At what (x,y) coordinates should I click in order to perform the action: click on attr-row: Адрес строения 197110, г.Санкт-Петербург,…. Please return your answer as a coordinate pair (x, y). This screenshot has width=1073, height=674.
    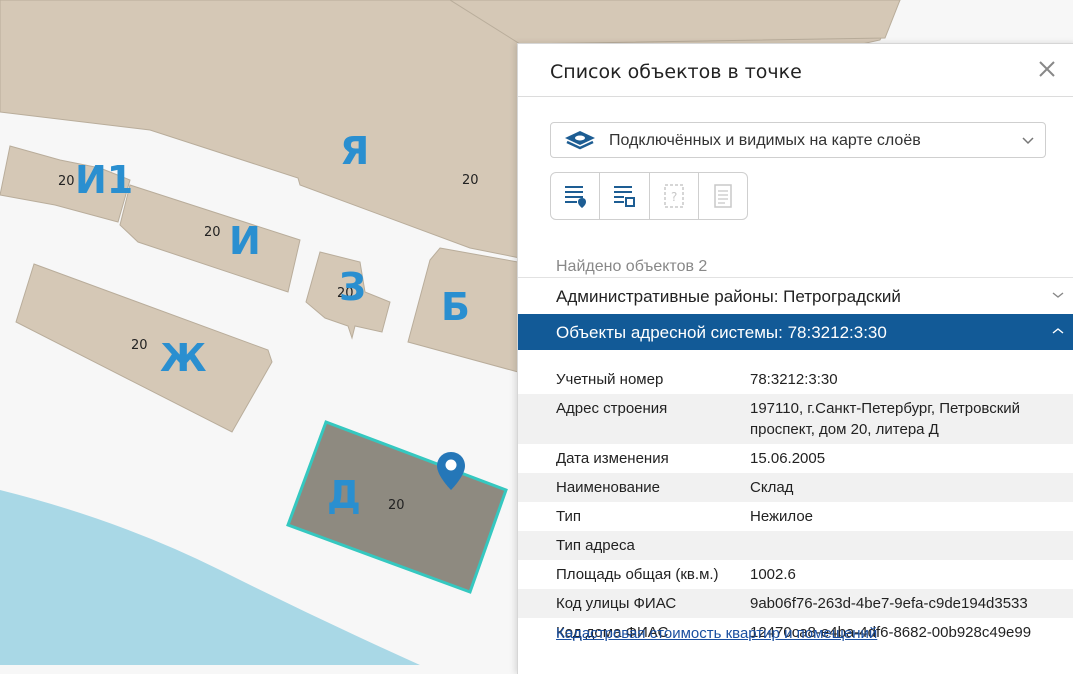
    Looking at the image, I should click on (795, 419).